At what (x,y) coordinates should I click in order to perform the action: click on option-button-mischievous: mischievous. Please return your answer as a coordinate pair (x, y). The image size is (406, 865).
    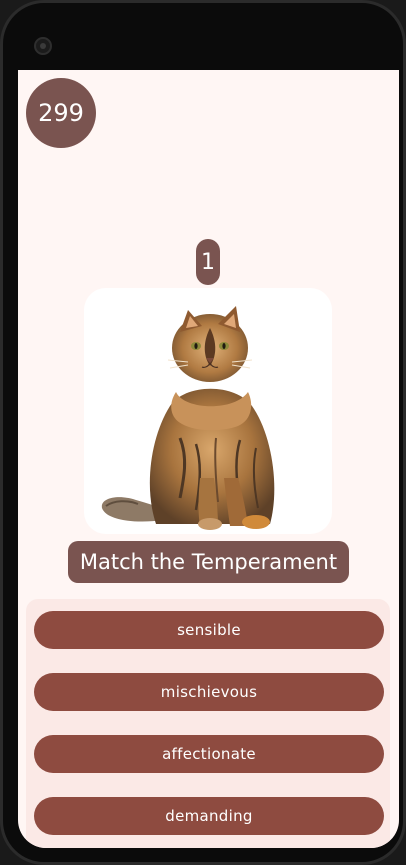
    Looking at the image, I should click on (209, 692).